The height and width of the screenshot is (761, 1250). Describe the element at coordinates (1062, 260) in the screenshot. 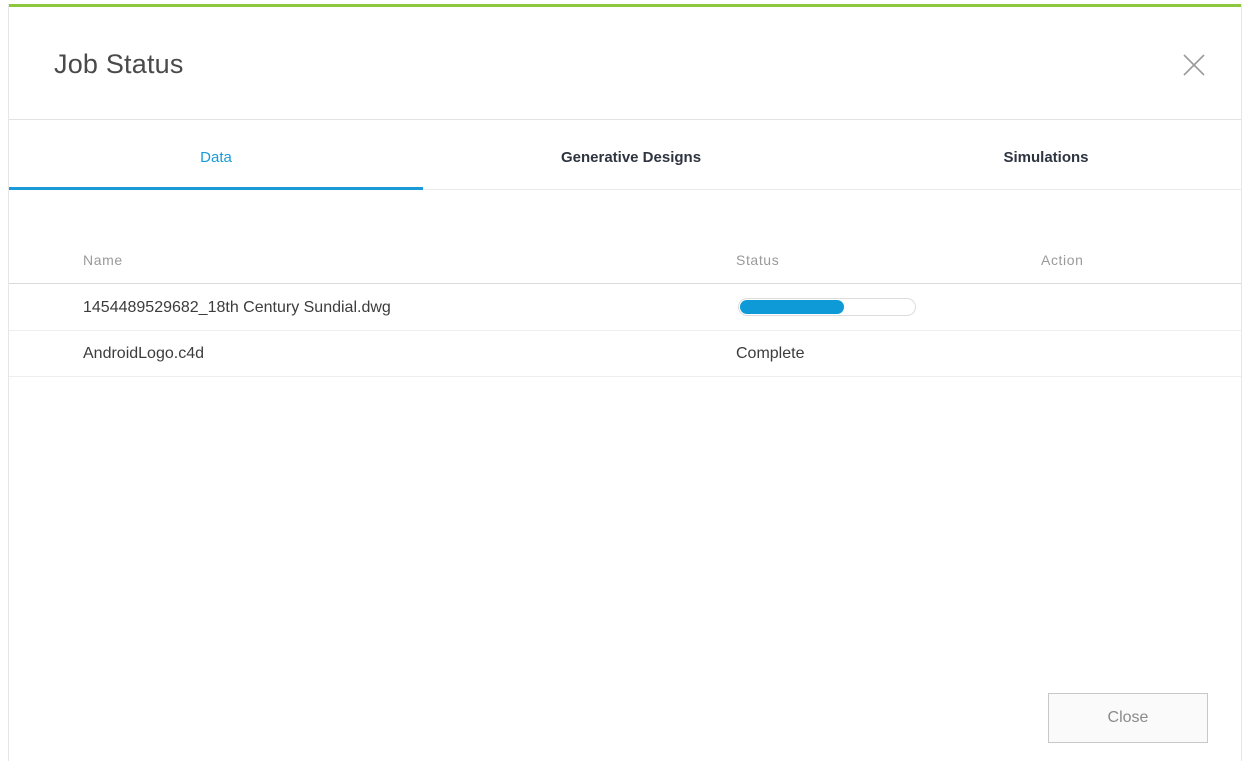

I see `column-header-action: Action` at that location.